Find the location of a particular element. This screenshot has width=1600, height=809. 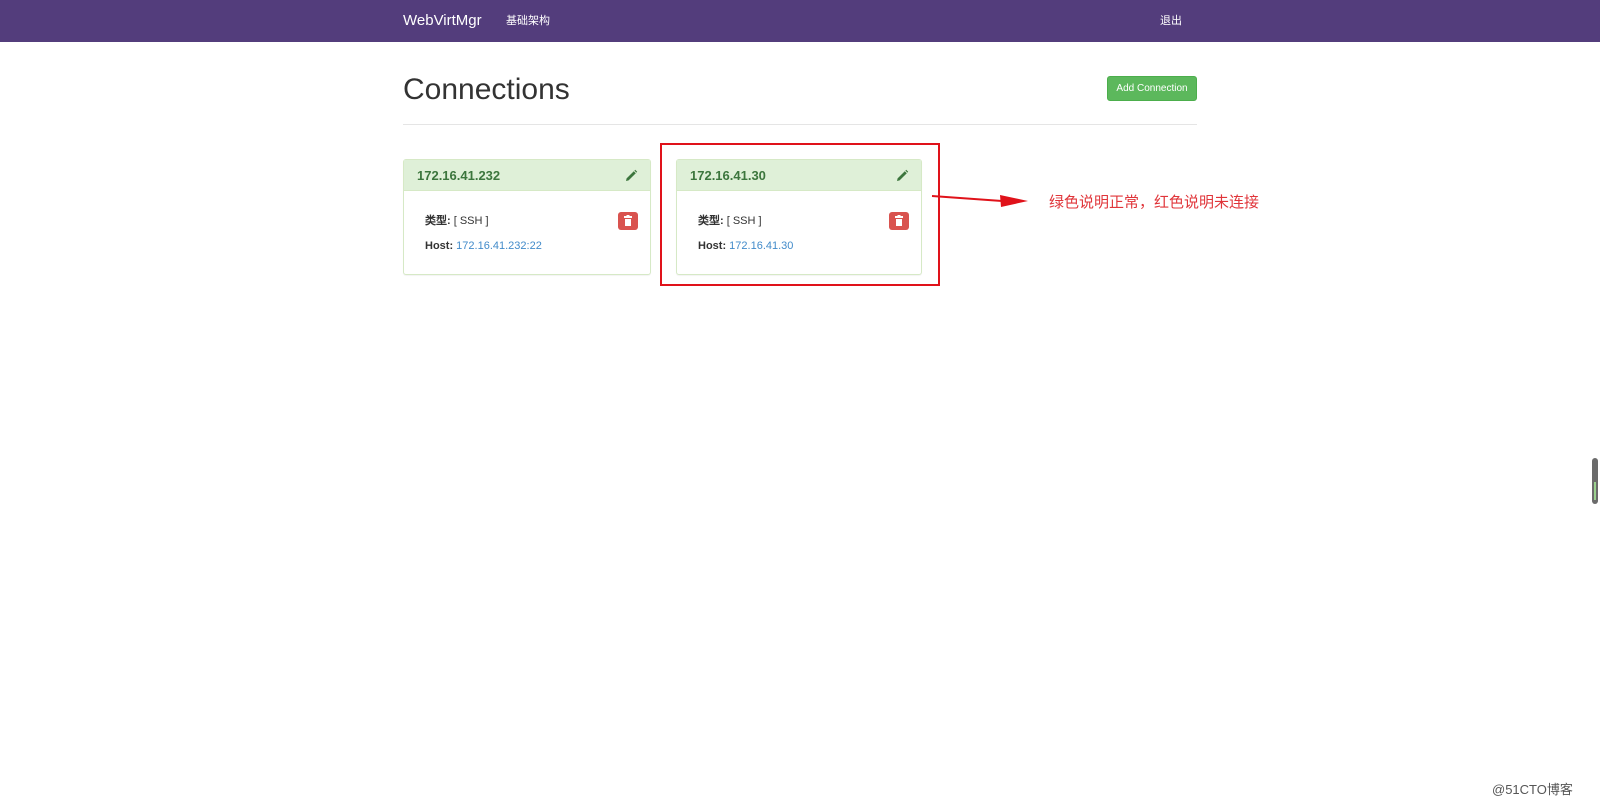

top-navbar: WebVirtMgr 基础架构 退出 is located at coordinates (800, 21).